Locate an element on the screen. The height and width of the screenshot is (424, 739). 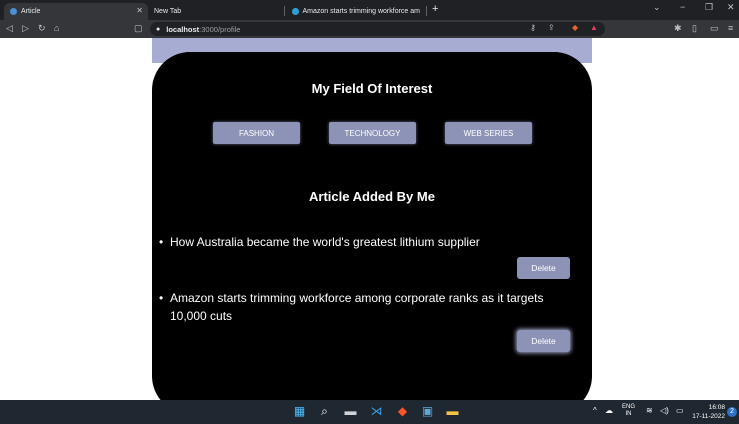
minimize-icon: − is located at coordinates (682, 7).